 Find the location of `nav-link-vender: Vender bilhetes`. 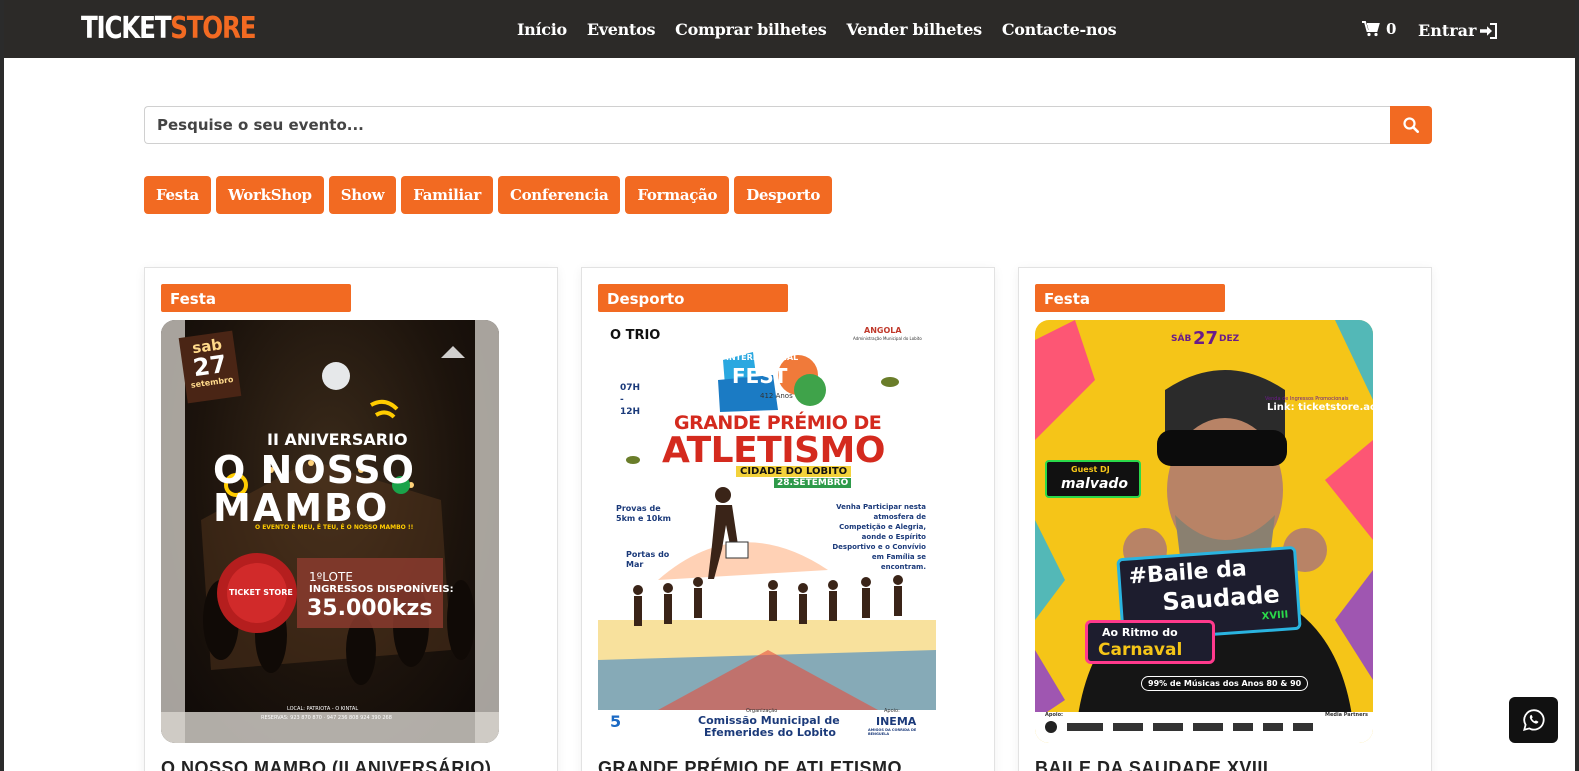

nav-link-vender: Vender bilhetes is located at coordinates (914, 29).